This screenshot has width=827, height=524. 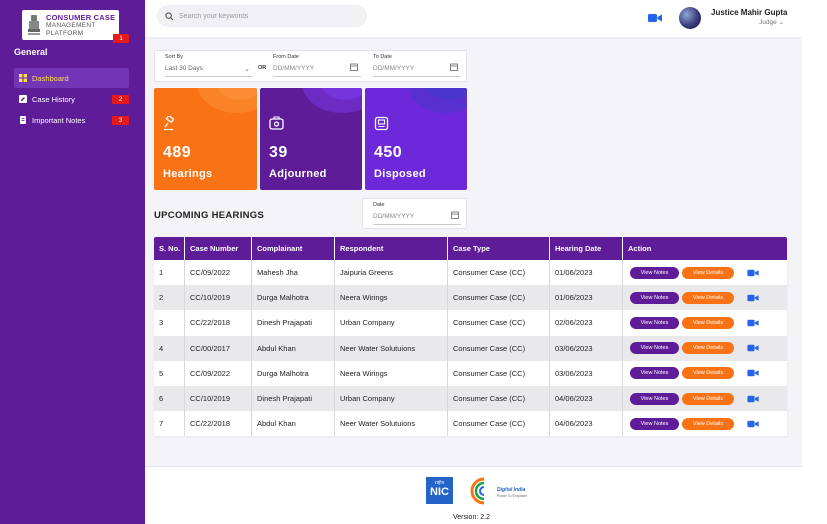 I want to click on disposed-label: Disposed, so click(x=400, y=174).